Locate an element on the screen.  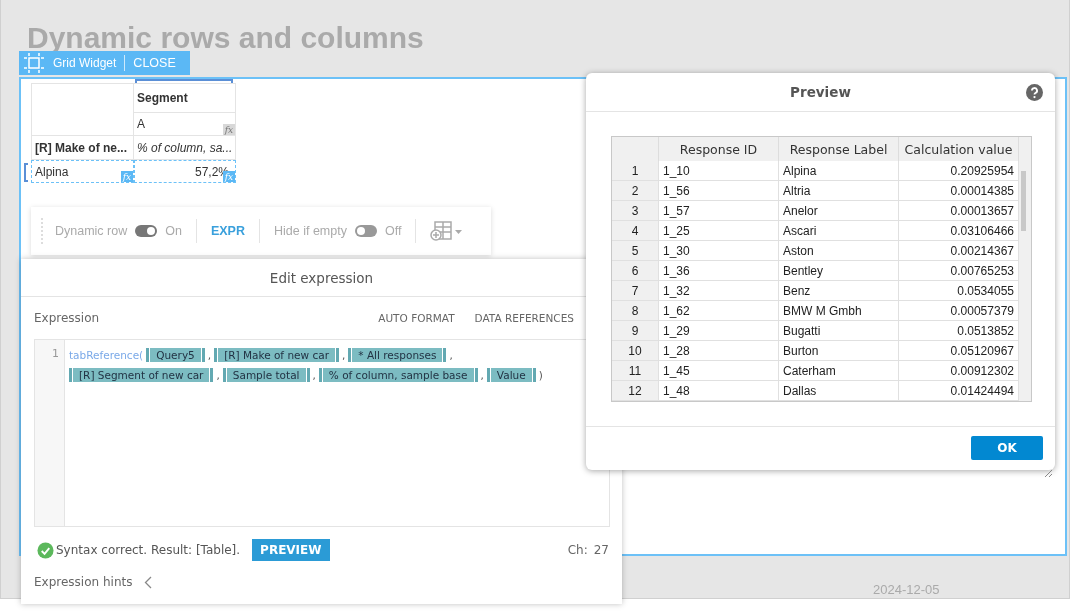
table-cell: 0.00014385 is located at coordinates (959, 191).